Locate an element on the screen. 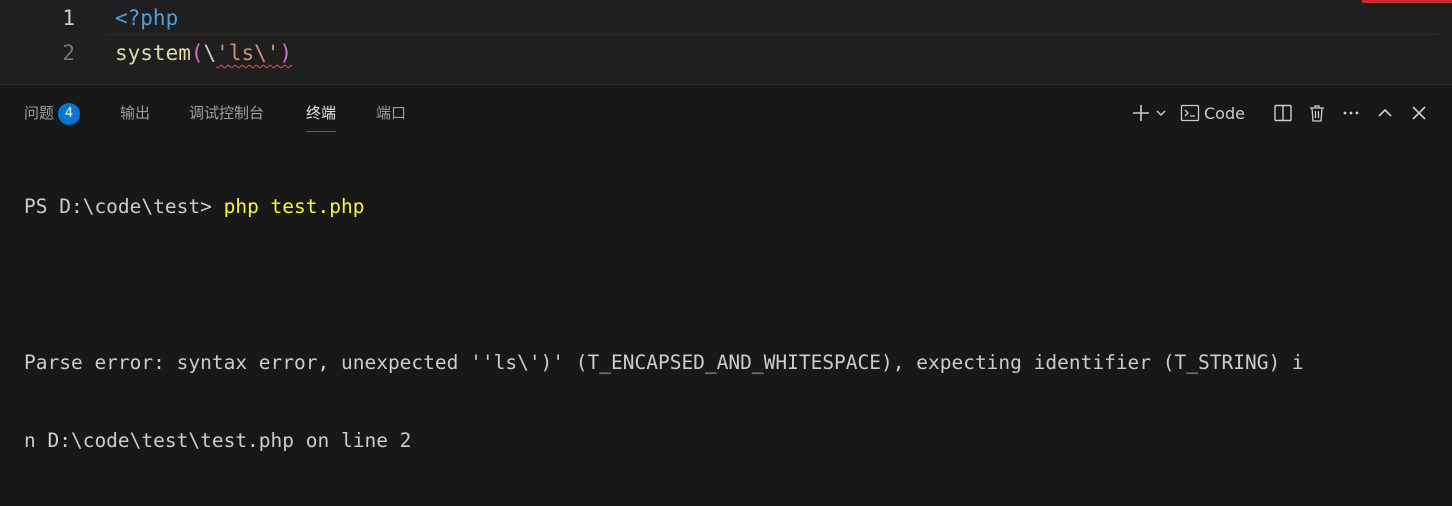 Image resolution: width=1452 pixels, height=506 pixels. line-number: 1 is located at coordinates (68, 18).